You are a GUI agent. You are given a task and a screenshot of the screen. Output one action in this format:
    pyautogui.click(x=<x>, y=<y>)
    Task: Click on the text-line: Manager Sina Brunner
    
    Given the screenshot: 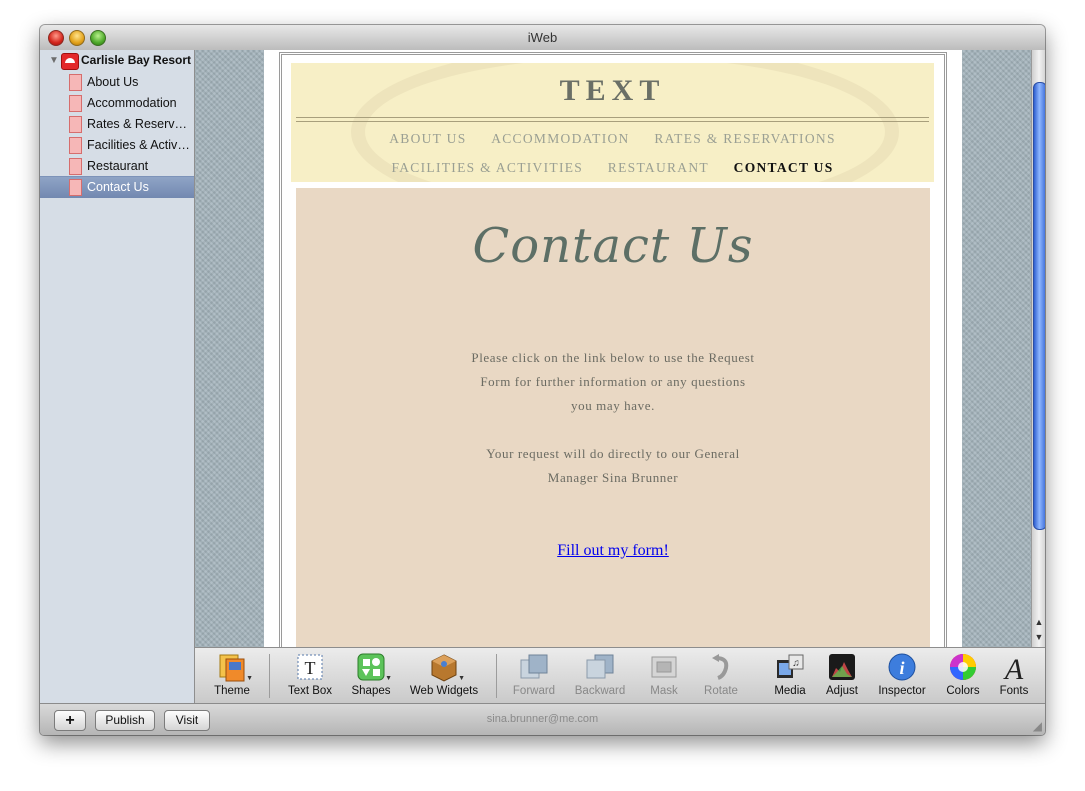 What is the action you would take?
    pyautogui.click(x=613, y=477)
    